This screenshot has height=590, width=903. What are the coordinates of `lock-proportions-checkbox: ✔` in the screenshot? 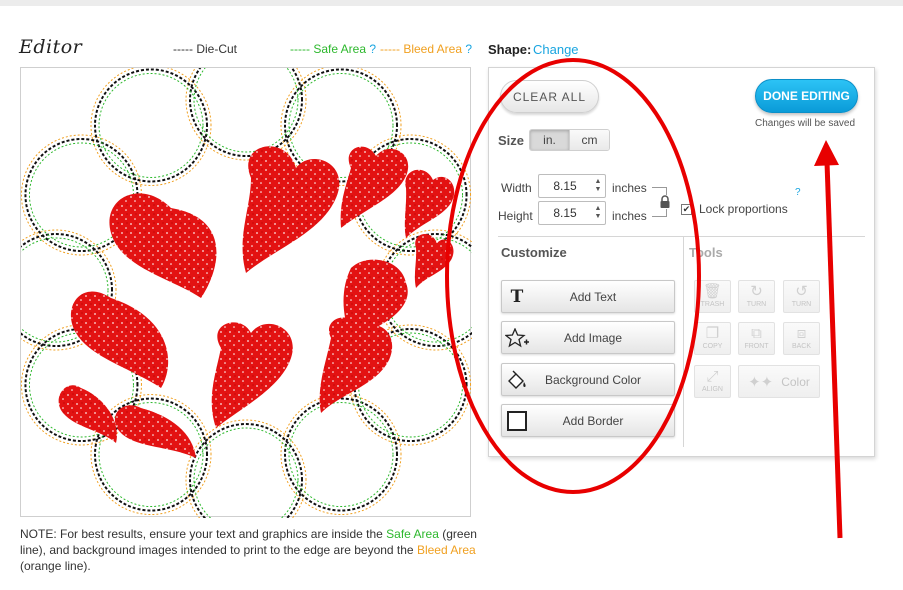 It's located at (686, 209).